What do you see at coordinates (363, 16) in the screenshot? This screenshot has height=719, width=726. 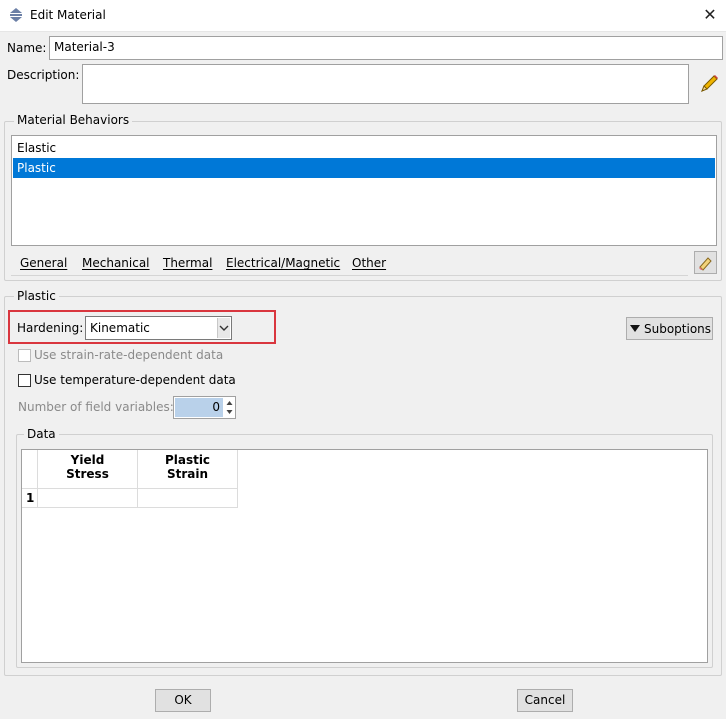 I see `title-bar: Edit Material ✕` at bounding box center [363, 16].